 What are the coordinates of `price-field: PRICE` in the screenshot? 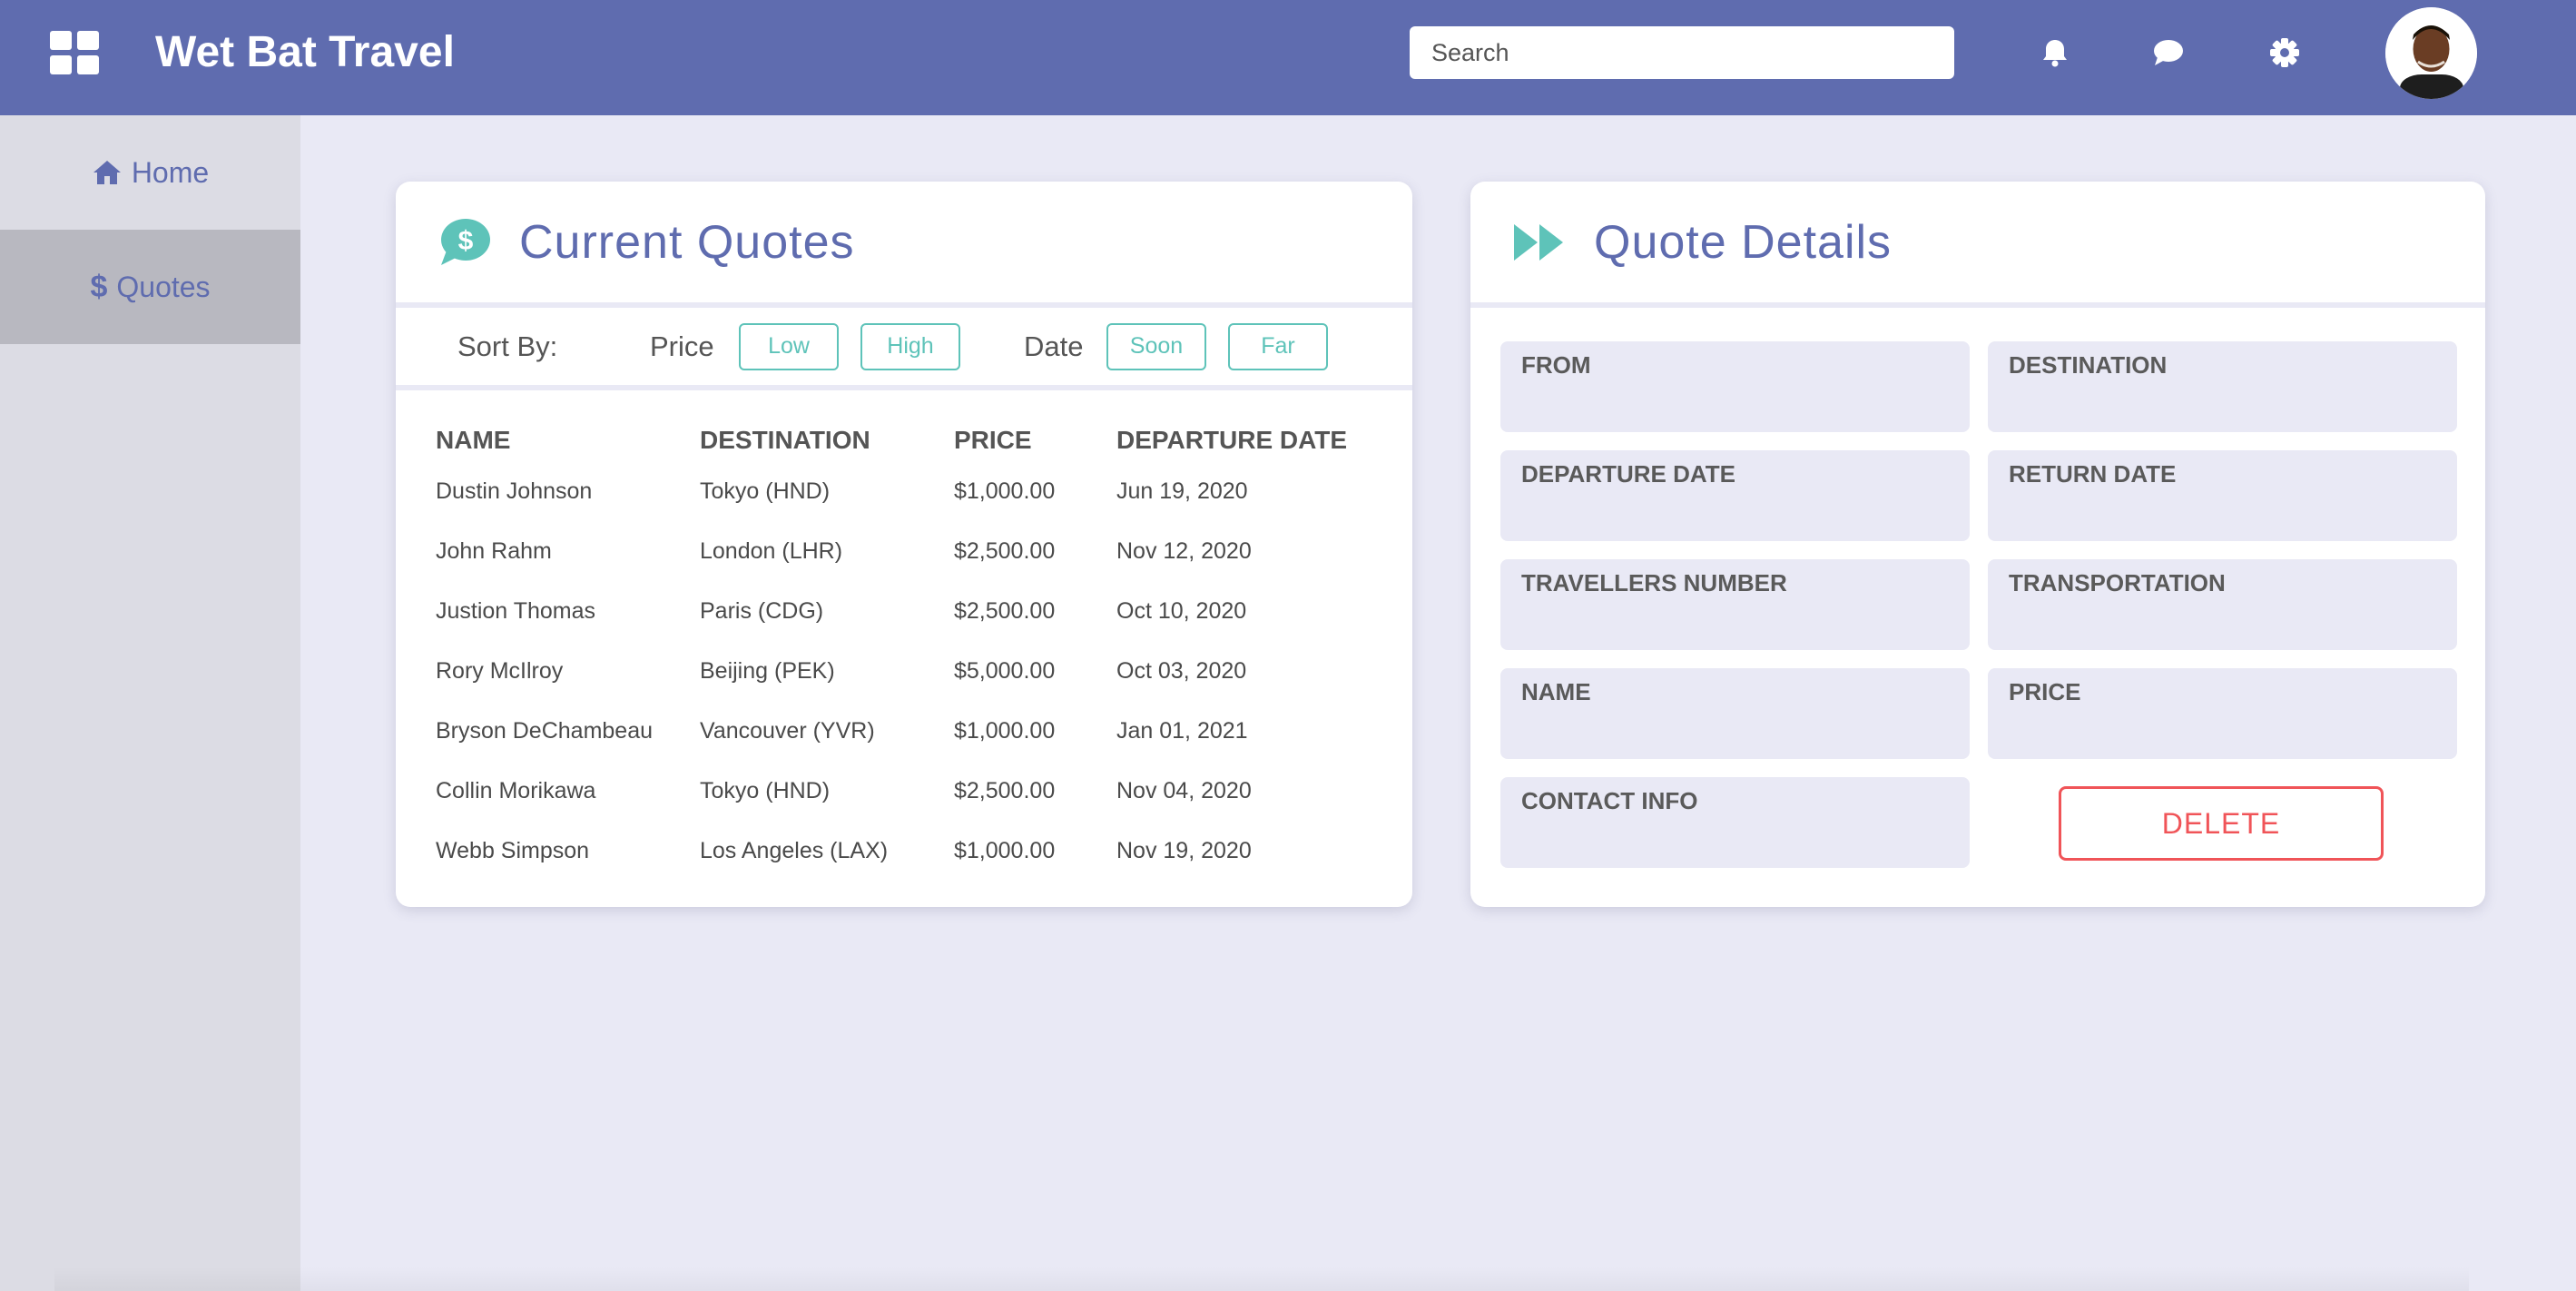 It's located at (2222, 714).